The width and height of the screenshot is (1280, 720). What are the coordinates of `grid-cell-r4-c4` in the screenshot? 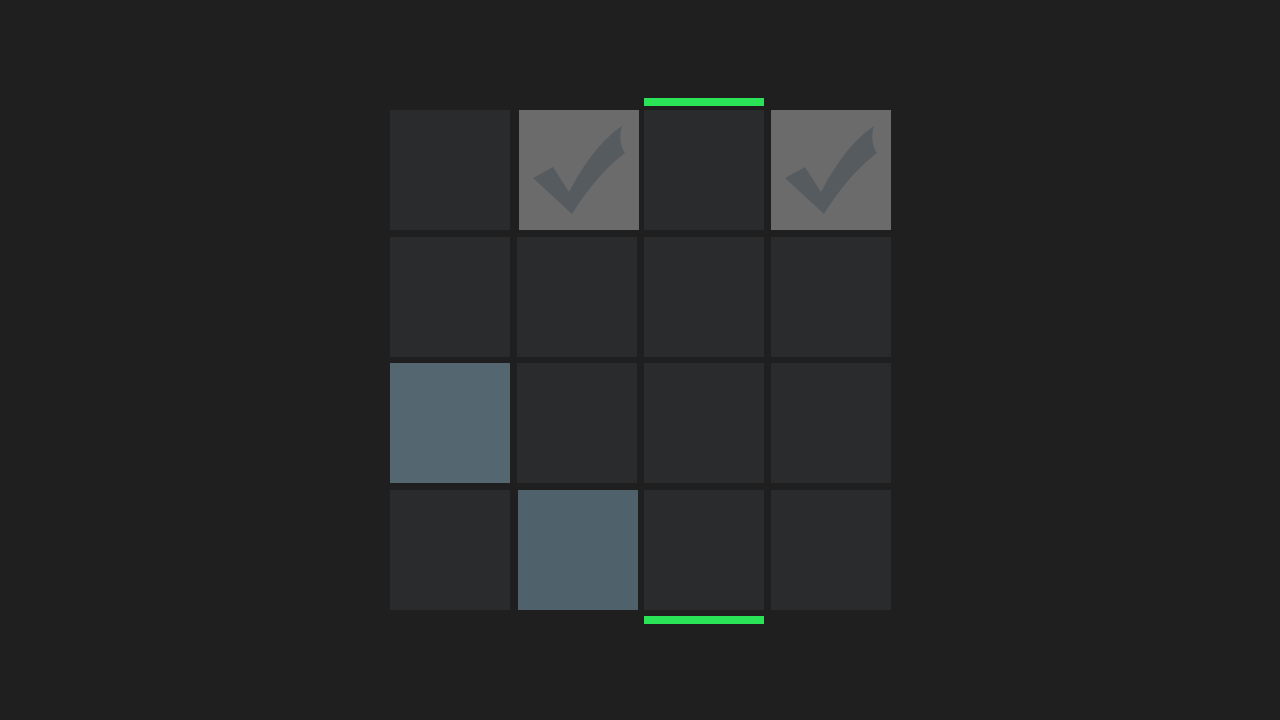 It's located at (831, 550).